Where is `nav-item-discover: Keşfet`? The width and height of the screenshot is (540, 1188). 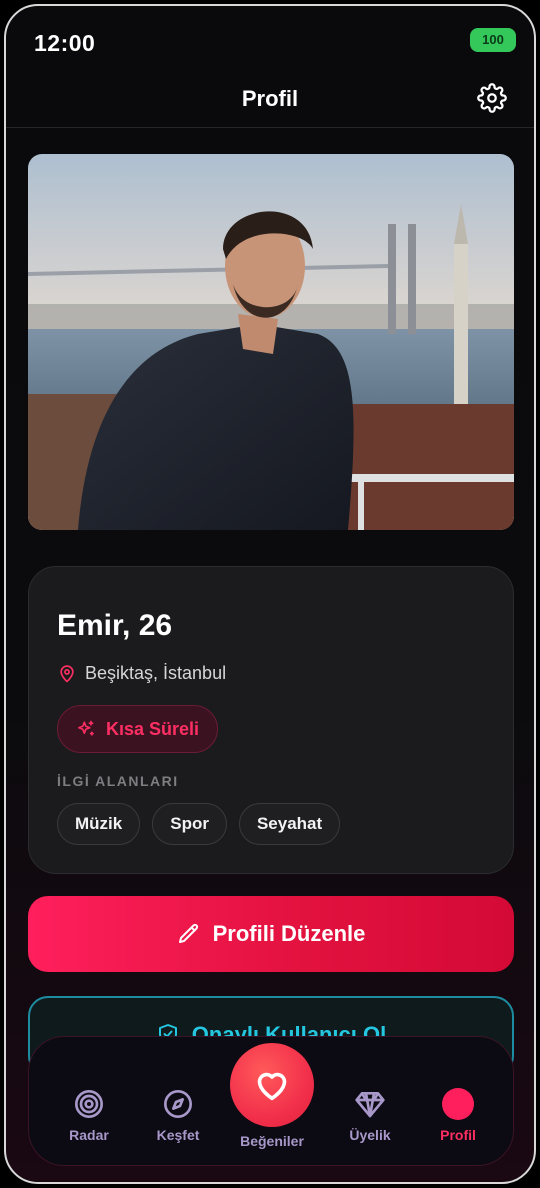 nav-item-discover: Keşfet is located at coordinates (178, 1115).